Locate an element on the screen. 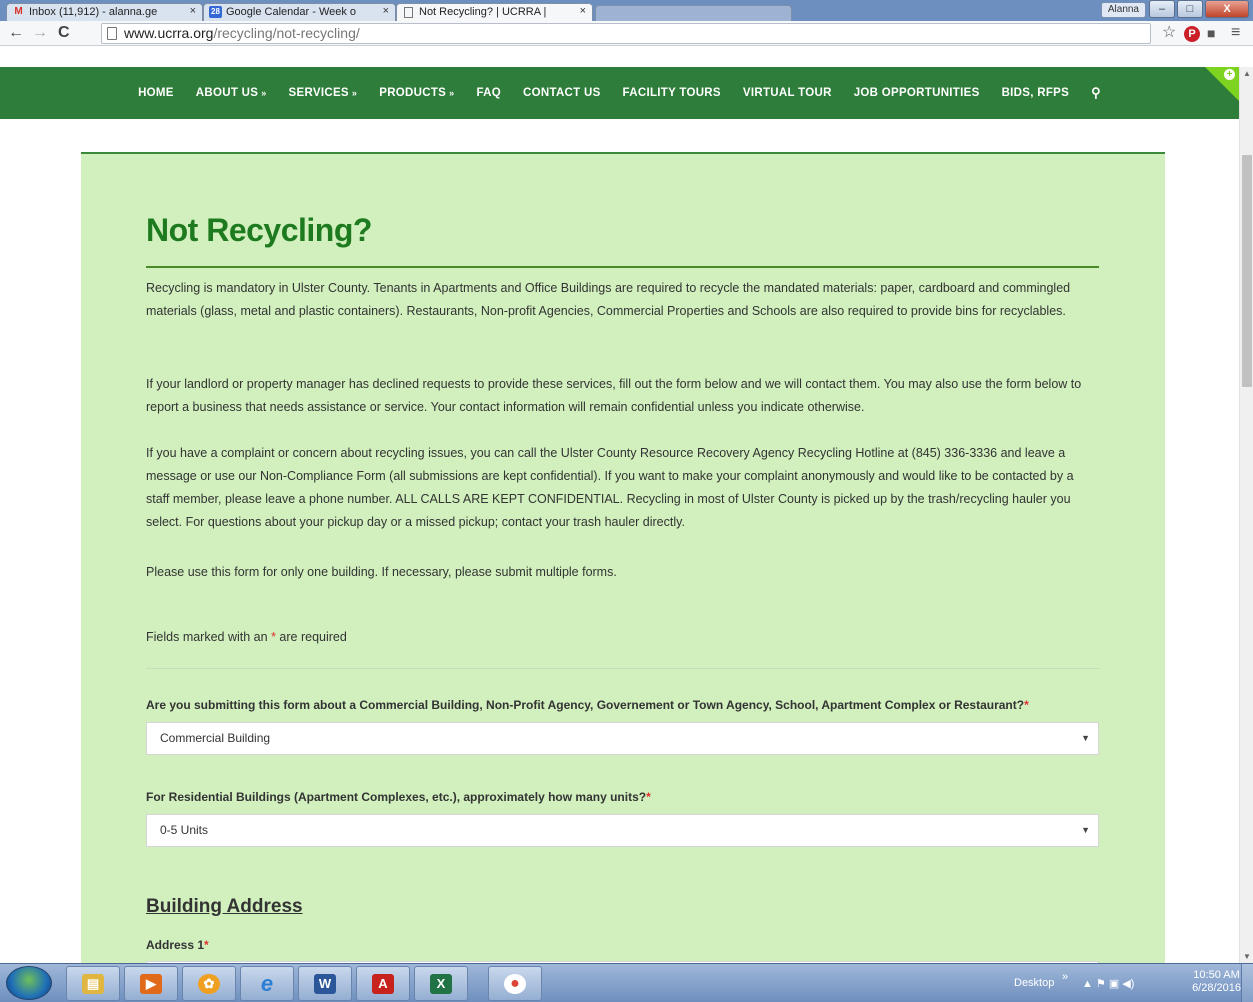 The height and width of the screenshot is (1002, 1253). nav-label: FAQ is located at coordinates (489, 93).